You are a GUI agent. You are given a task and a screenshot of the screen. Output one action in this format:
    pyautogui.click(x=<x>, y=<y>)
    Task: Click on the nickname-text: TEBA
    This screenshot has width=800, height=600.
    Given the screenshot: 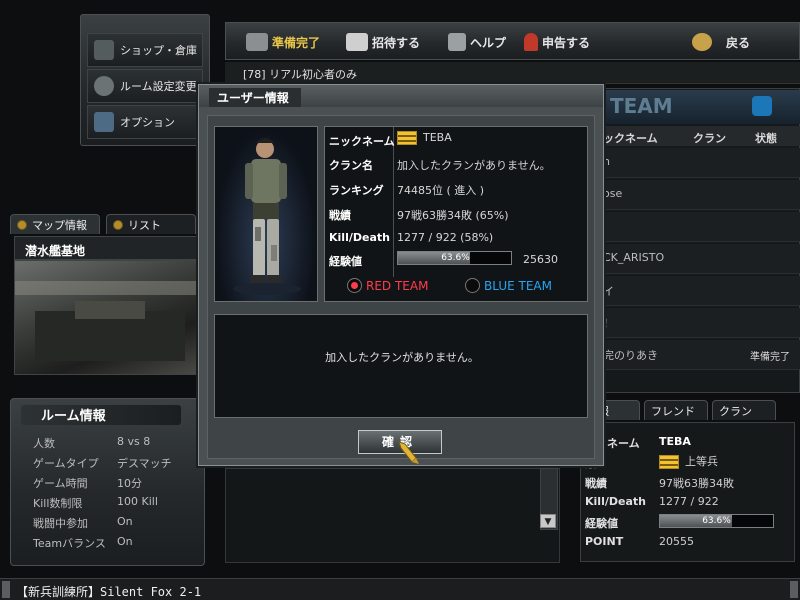 What is the action you would take?
    pyautogui.click(x=437, y=137)
    